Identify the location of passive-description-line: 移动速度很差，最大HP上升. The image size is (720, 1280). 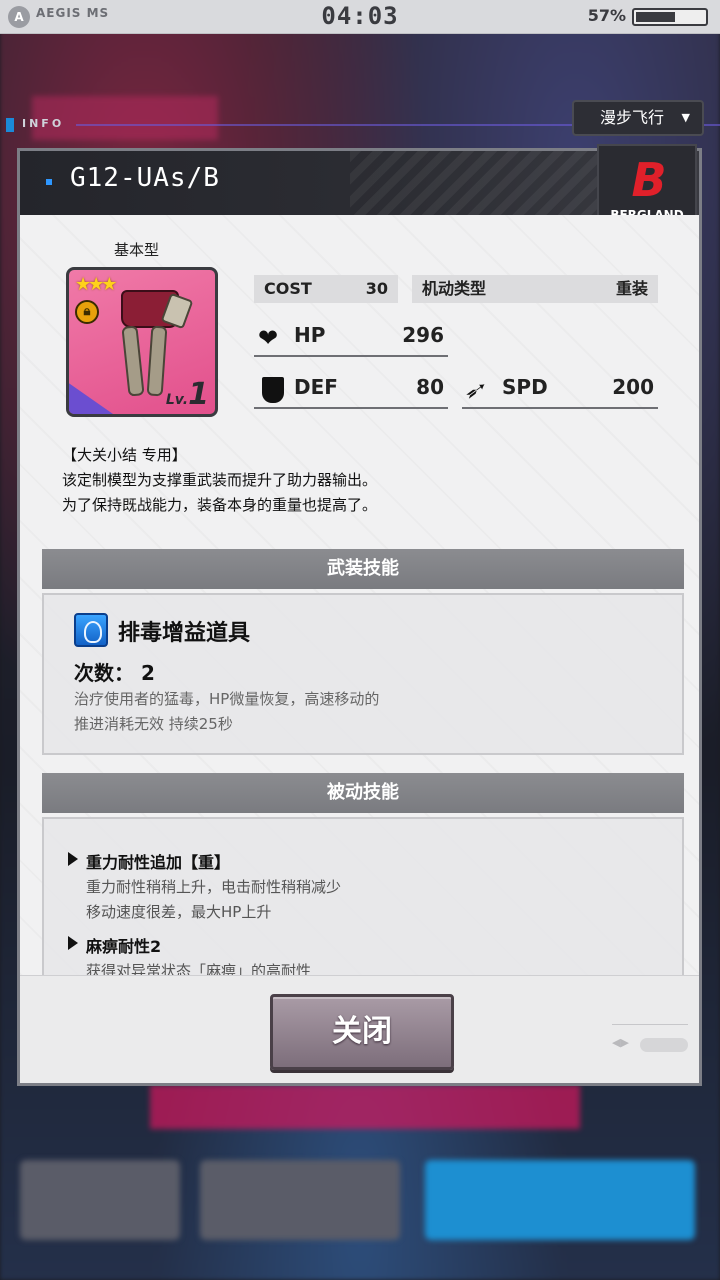
(179, 912).